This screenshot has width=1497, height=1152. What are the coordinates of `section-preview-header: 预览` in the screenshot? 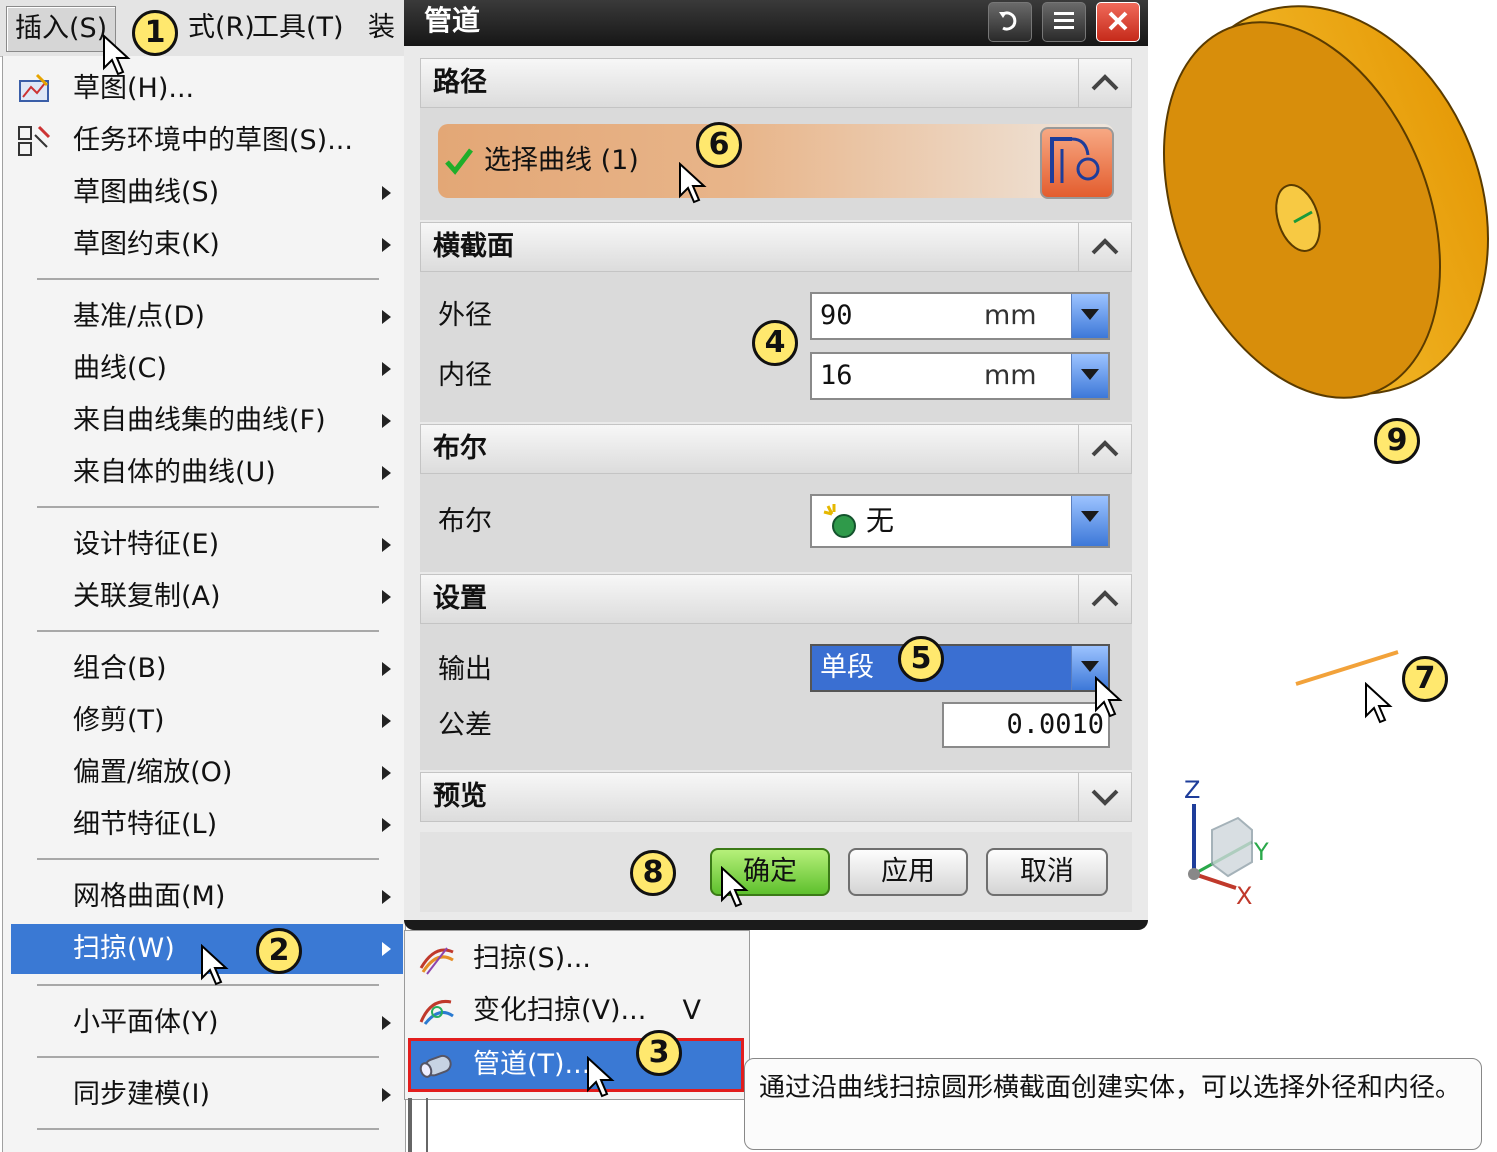 It's located at (776, 797).